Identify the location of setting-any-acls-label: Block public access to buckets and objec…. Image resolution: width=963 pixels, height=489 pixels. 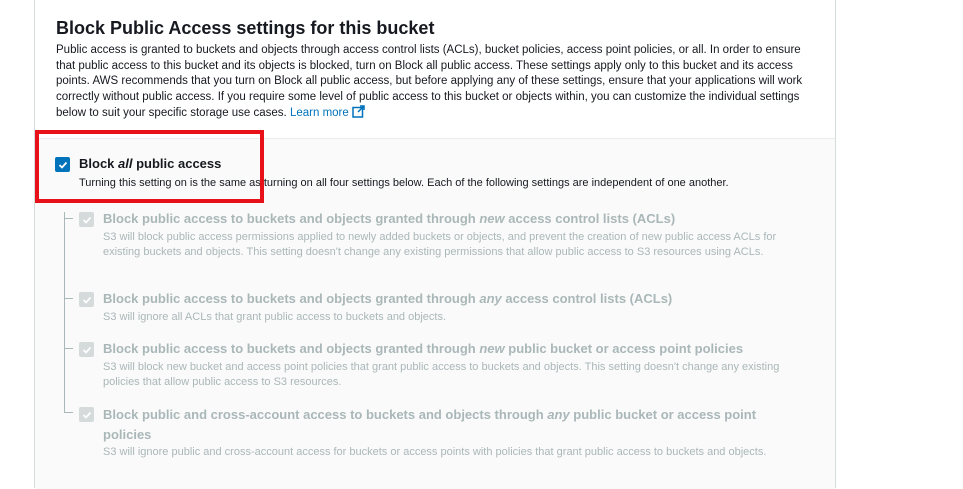
(388, 298).